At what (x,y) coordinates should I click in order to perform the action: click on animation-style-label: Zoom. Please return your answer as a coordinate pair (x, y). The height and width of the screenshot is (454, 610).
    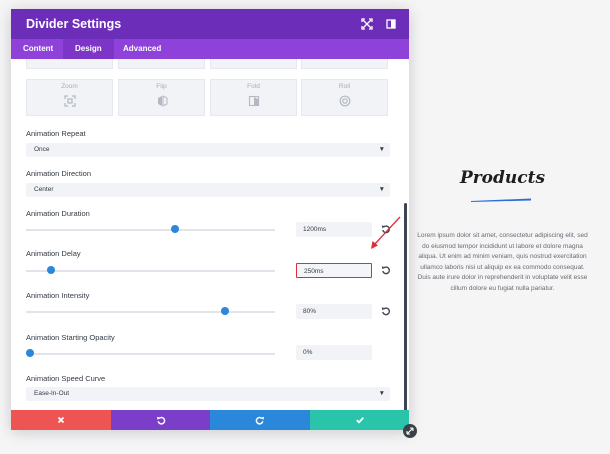
    Looking at the image, I should click on (69, 86).